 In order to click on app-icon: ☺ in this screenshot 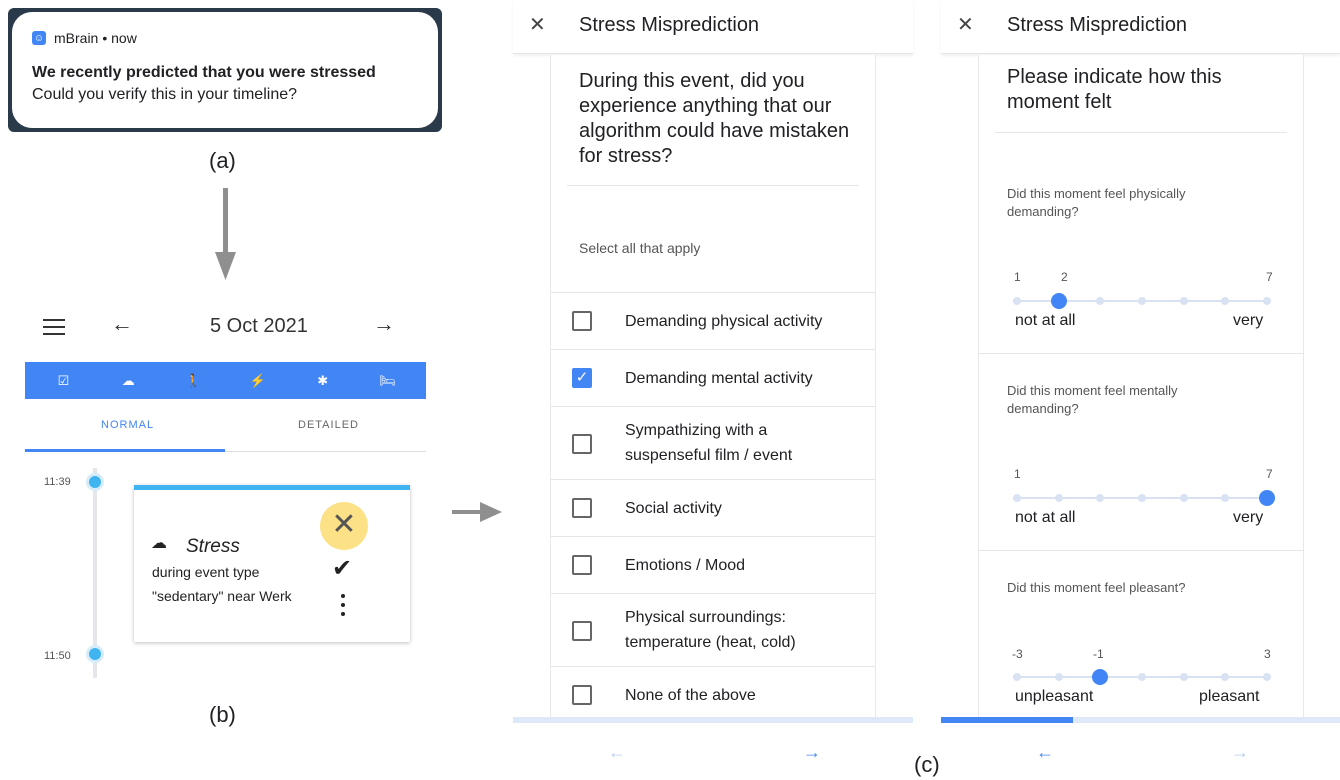, I will do `click(39, 38)`.